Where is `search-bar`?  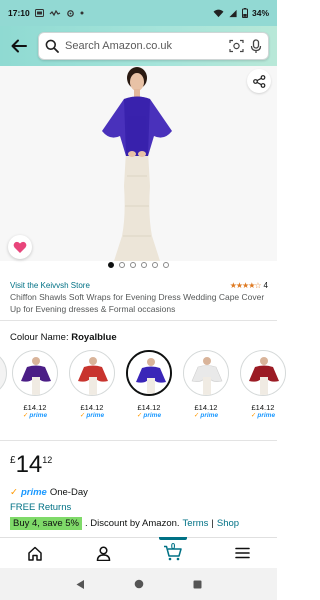
search-bar is located at coordinates (153, 46).